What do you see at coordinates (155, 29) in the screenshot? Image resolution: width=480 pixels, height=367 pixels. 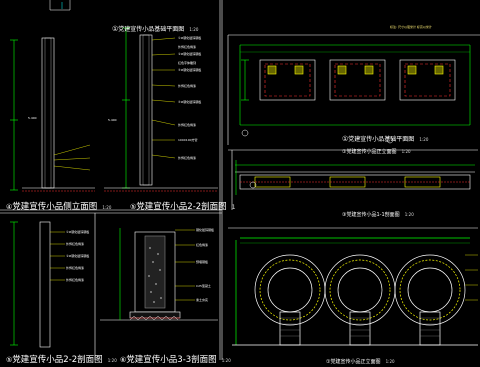 I see `title-base-plan-top: ①党建宣传小品基础平面图 1:20` at bounding box center [155, 29].